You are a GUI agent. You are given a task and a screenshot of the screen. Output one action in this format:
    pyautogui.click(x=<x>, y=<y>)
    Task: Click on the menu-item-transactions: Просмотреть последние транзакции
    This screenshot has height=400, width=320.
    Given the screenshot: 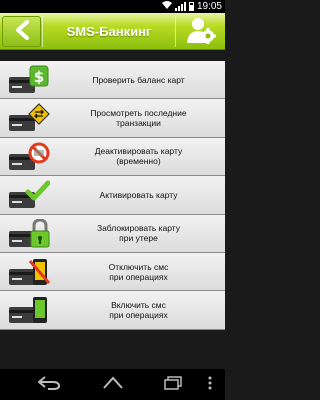 What is the action you would take?
    pyautogui.click(x=112, y=118)
    